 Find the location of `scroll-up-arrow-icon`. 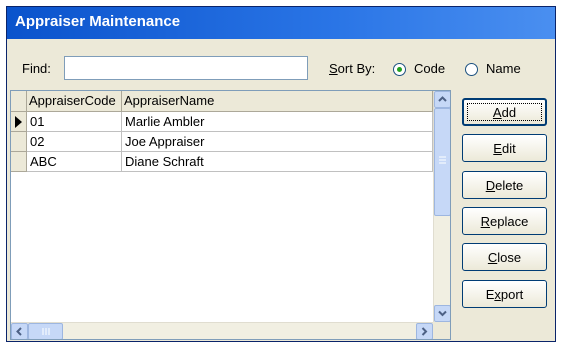

scroll-up-arrow-icon is located at coordinates (442, 99).